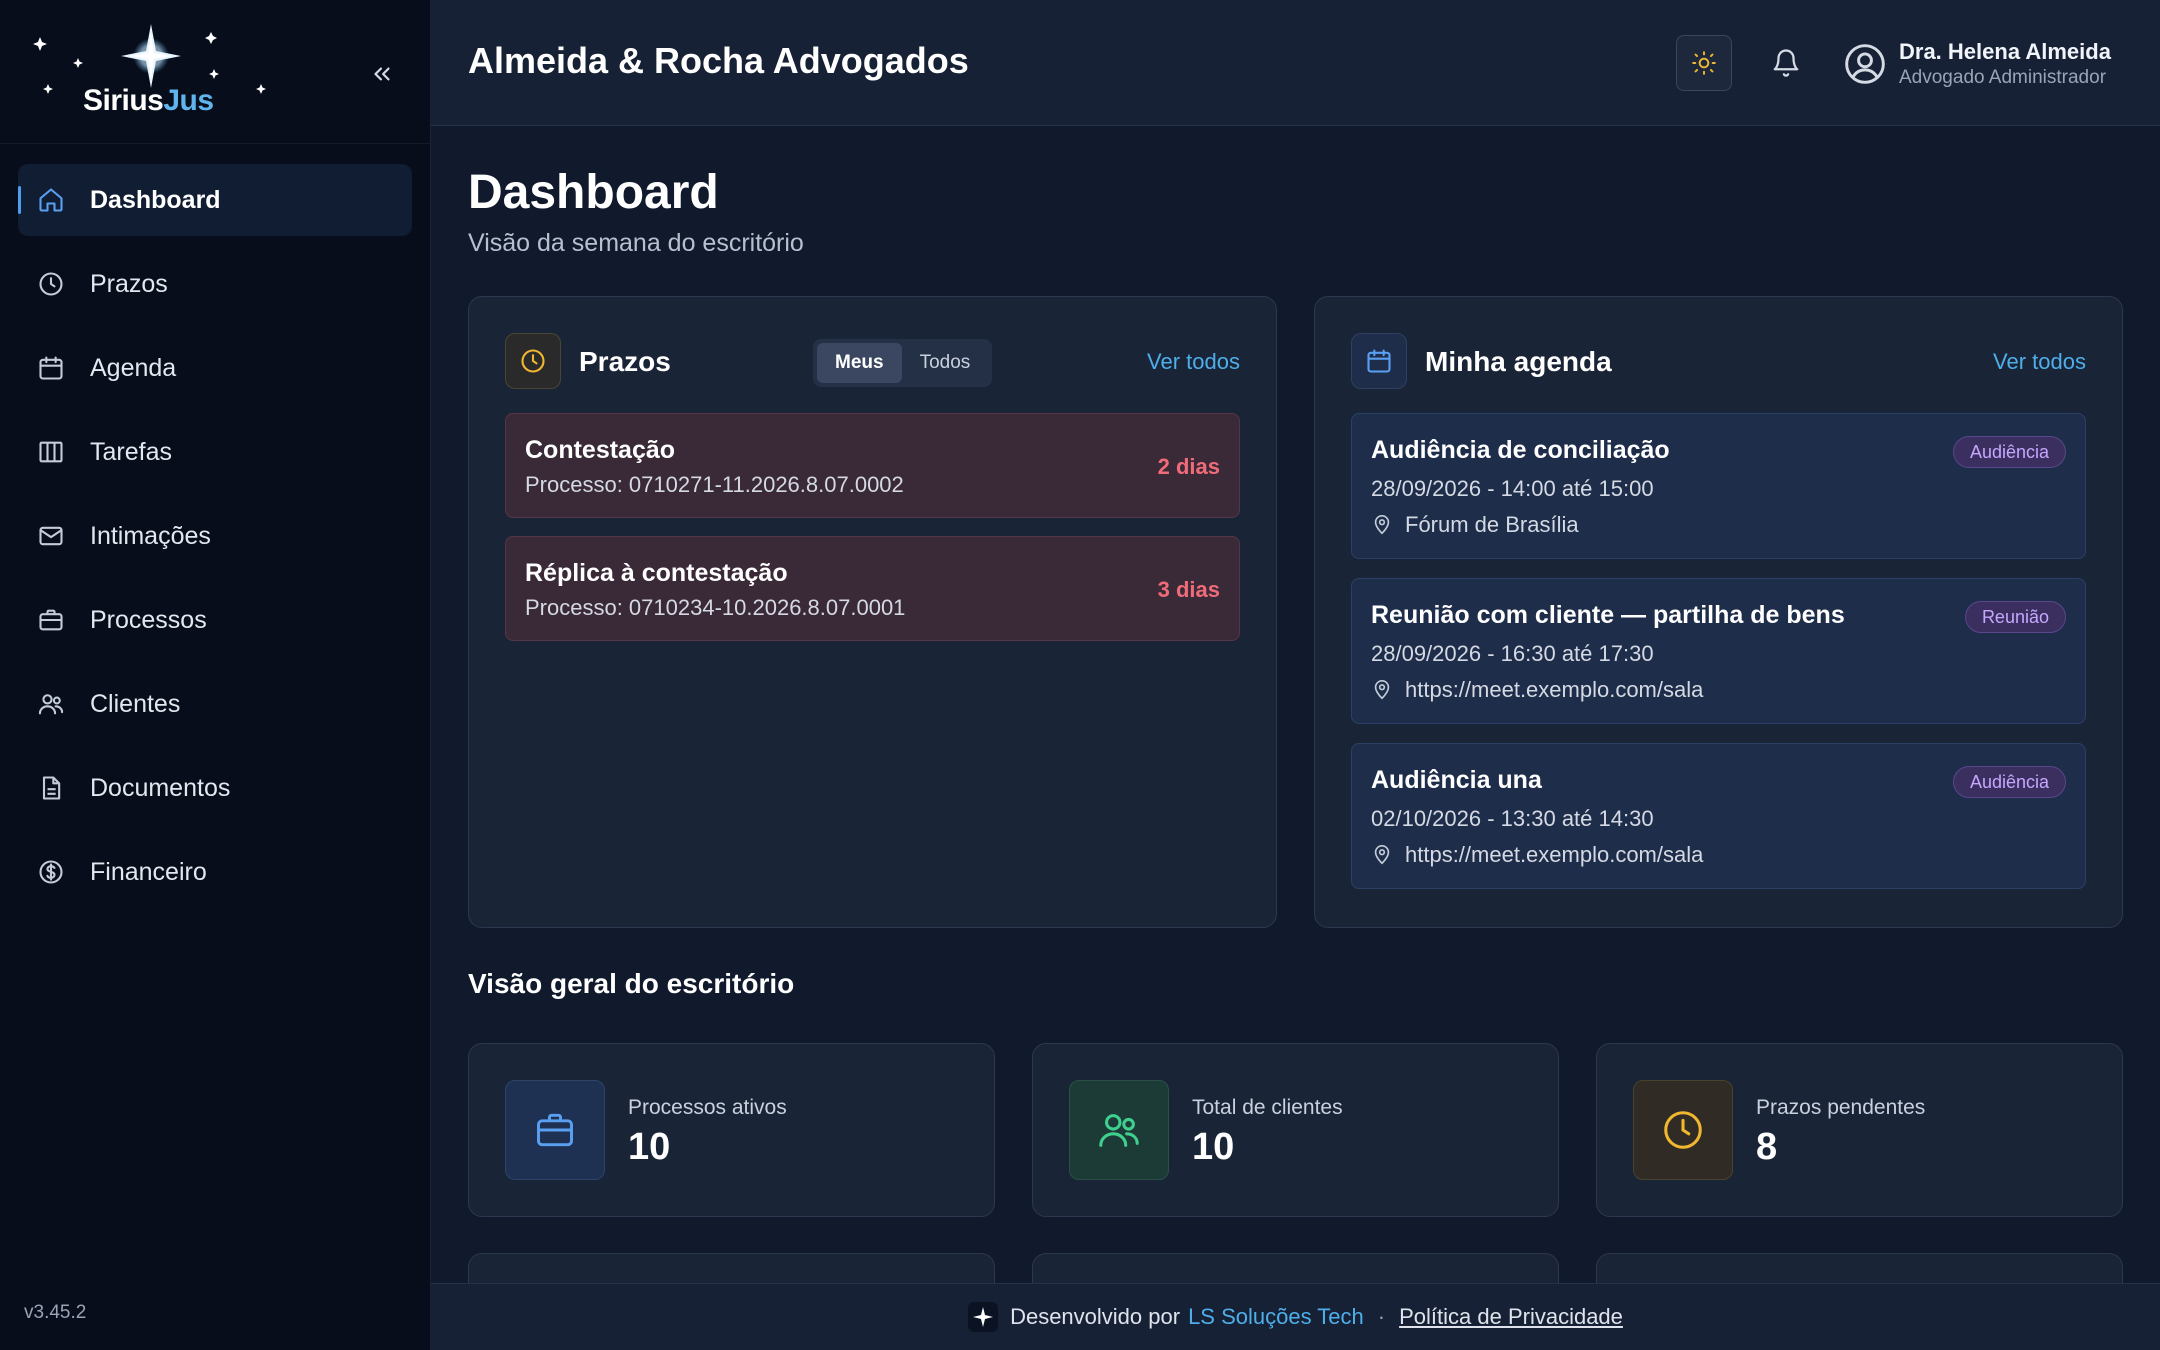 This screenshot has height=1350, width=2160. Describe the element at coordinates (1456, 780) in the screenshot. I see `event-title: Audiência una` at that location.